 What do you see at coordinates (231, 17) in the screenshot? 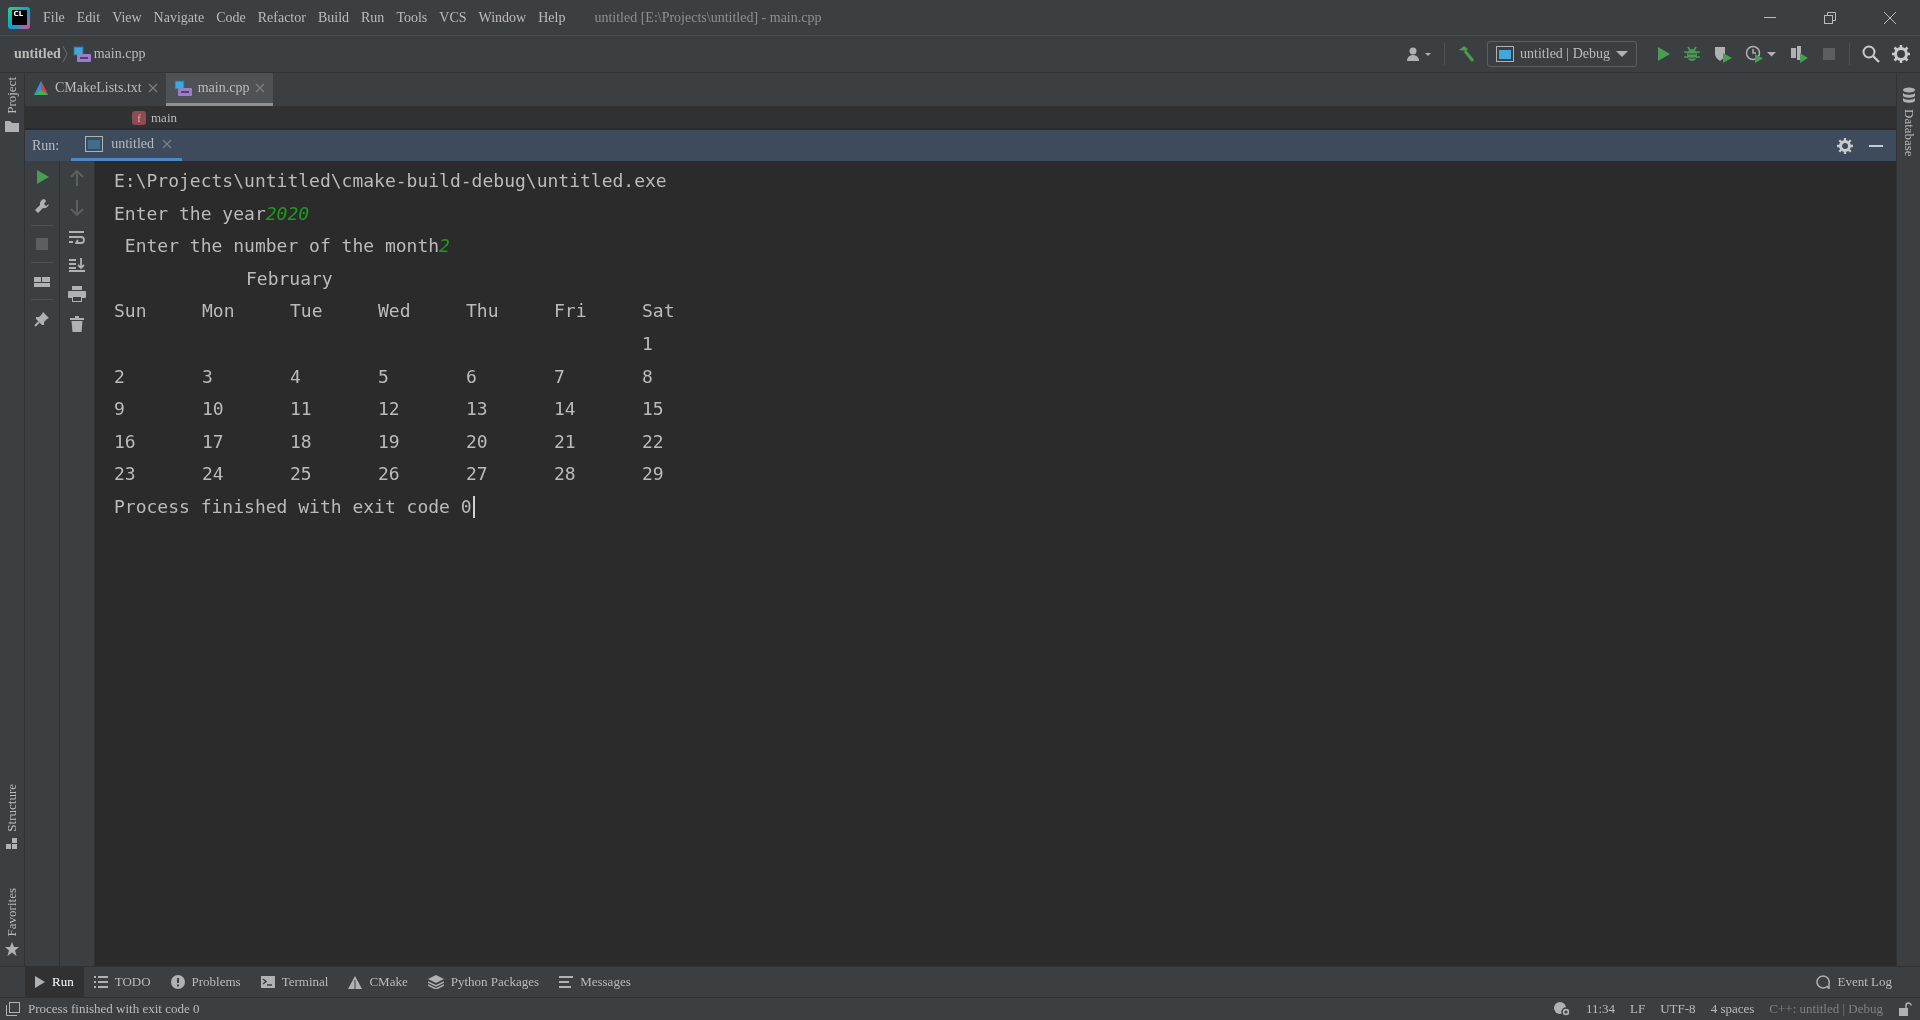
I see `menu-item: Code` at bounding box center [231, 17].